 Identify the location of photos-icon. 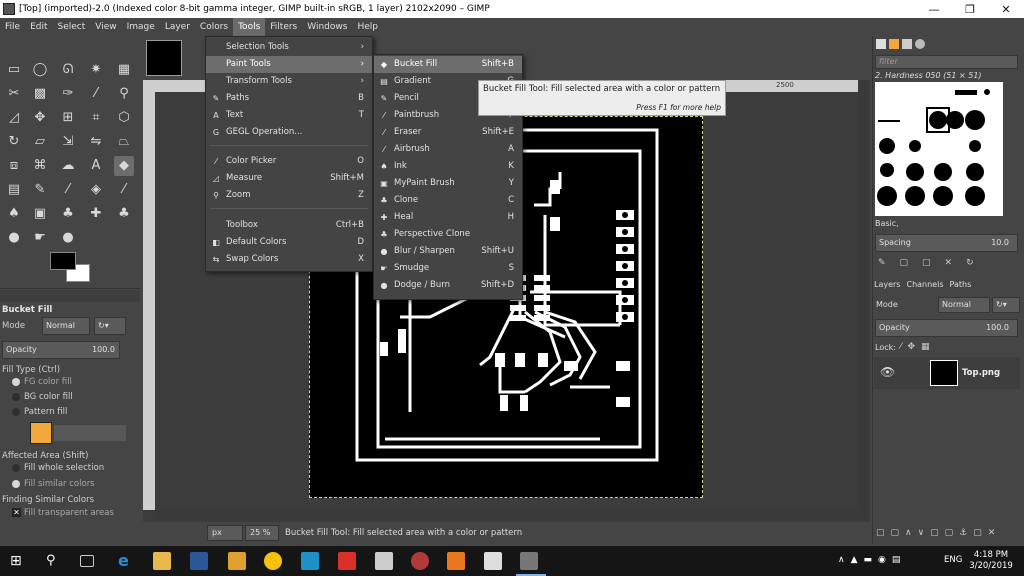
(493, 561).